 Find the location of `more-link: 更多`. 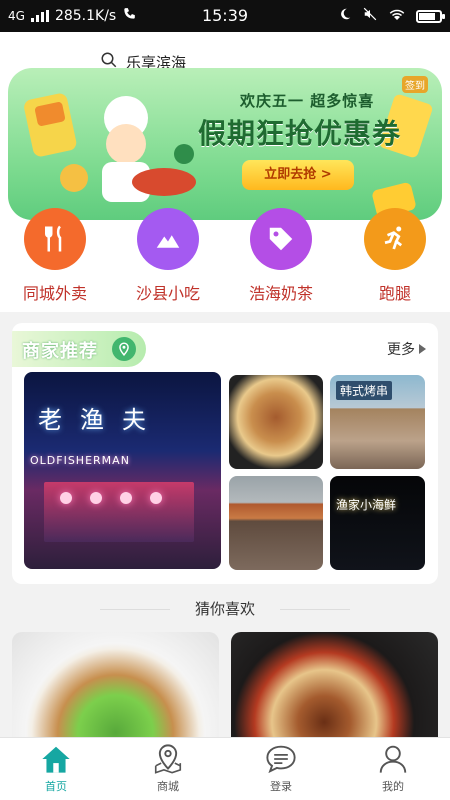

more-link: 更多 is located at coordinates (406, 349).